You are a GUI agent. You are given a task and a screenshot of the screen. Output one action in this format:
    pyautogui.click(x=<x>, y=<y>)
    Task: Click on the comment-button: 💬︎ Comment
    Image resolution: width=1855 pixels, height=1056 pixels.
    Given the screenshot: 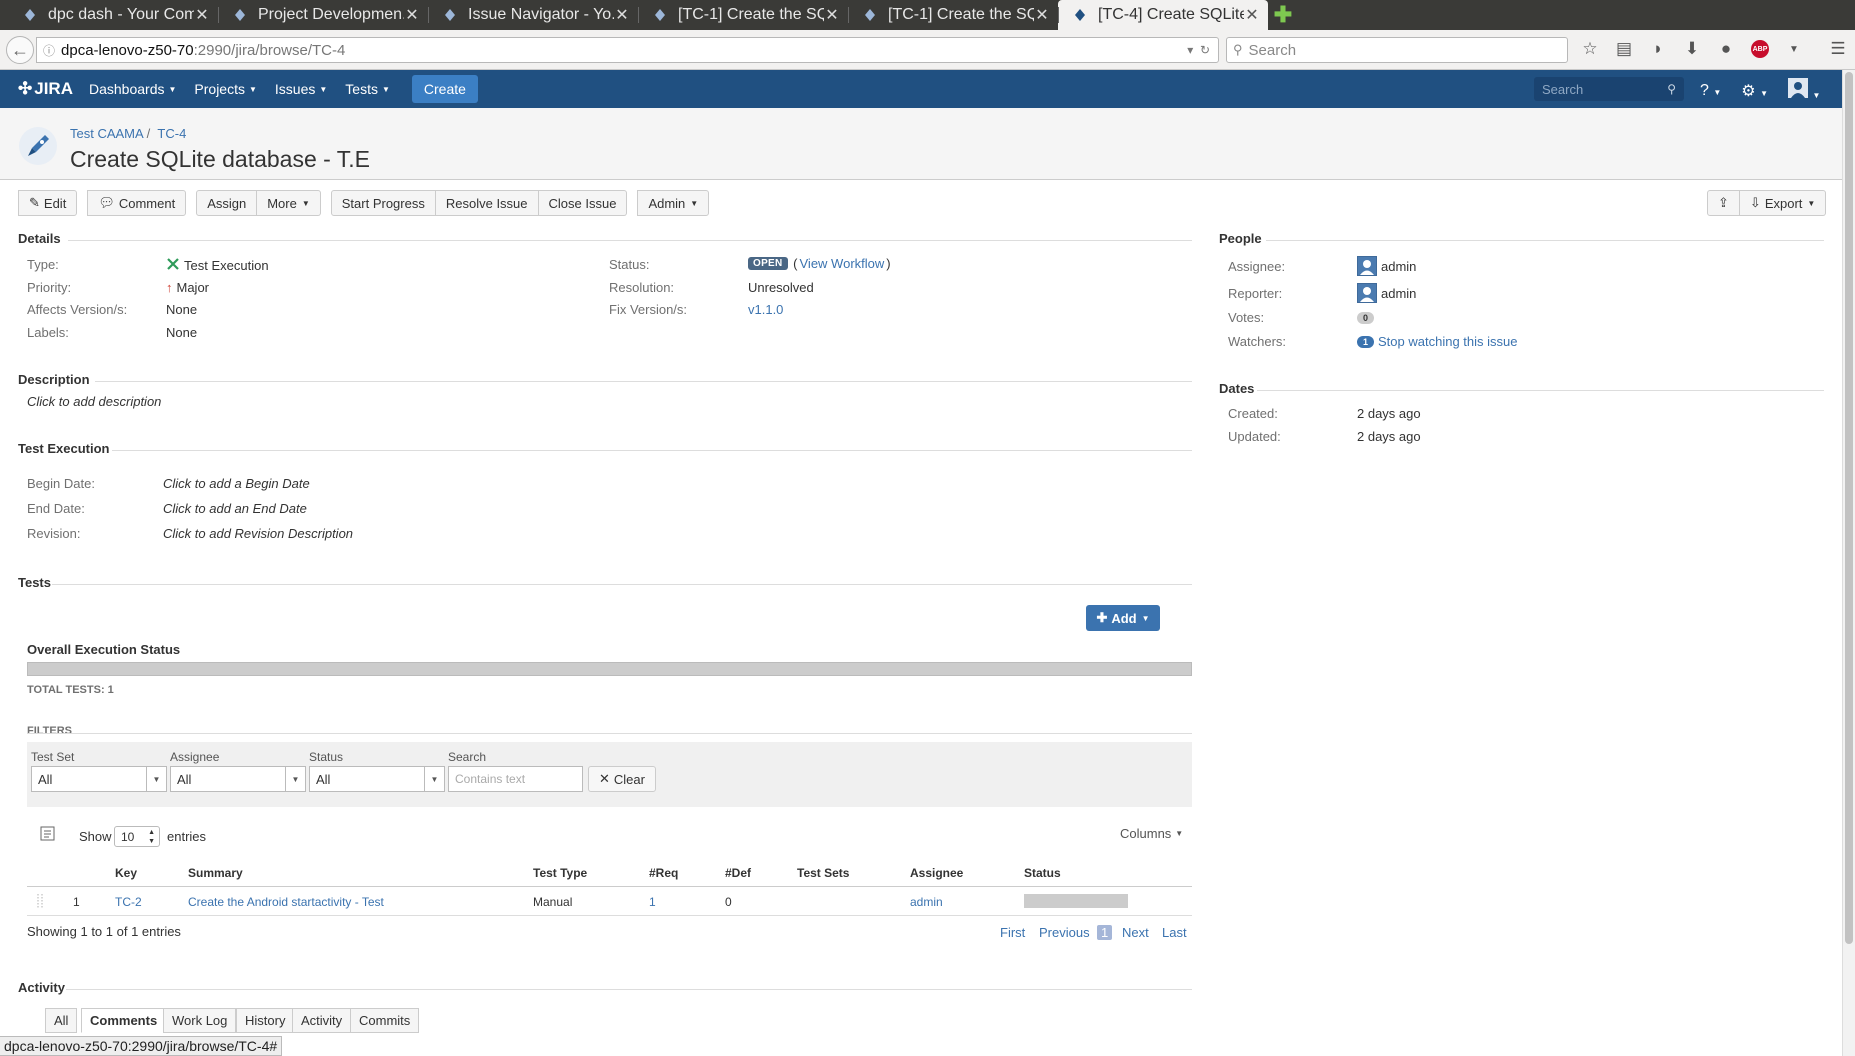 What is the action you would take?
    pyautogui.click(x=137, y=203)
    